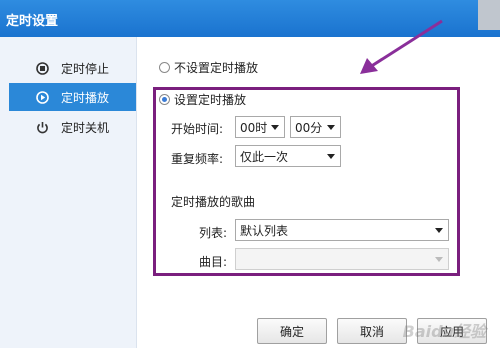 The height and width of the screenshot is (348, 500). I want to click on minute-value: 00分, so click(309, 127).